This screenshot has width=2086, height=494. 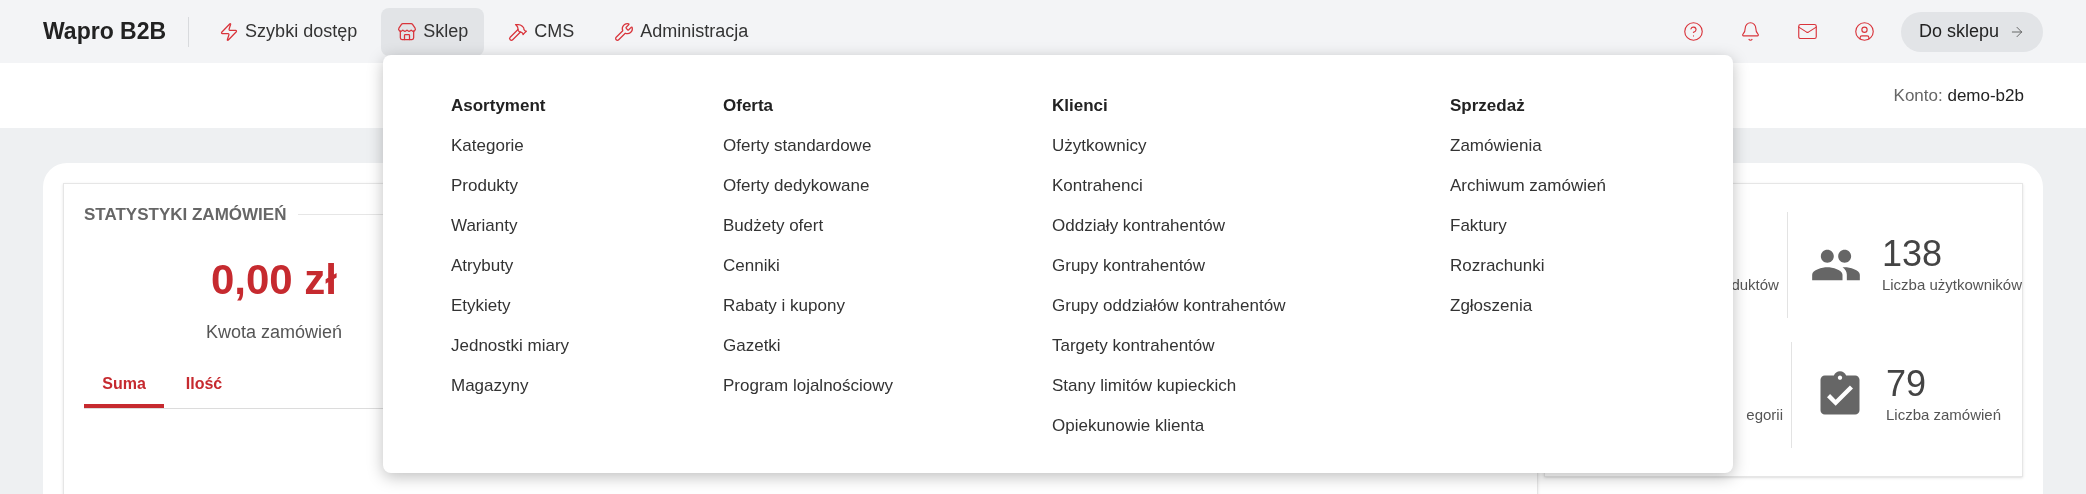 What do you see at coordinates (185, 215) in the screenshot?
I see `panel-title: STATYSTYKI ZAMÓWIEŃ` at bounding box center [185, 215].